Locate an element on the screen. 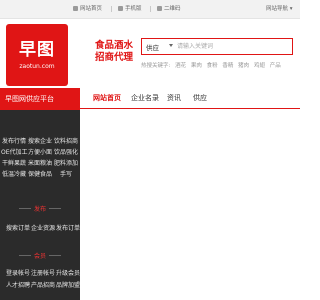 This screenshot has width=320, height=300. sidebar-item: 企业资源 is located at coordinates (43, 227).